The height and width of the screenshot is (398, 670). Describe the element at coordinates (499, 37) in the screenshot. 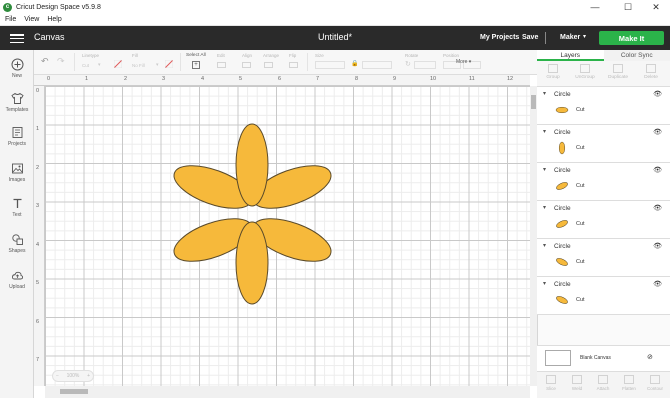

I see `my-projects-link: My Projects` at that location.